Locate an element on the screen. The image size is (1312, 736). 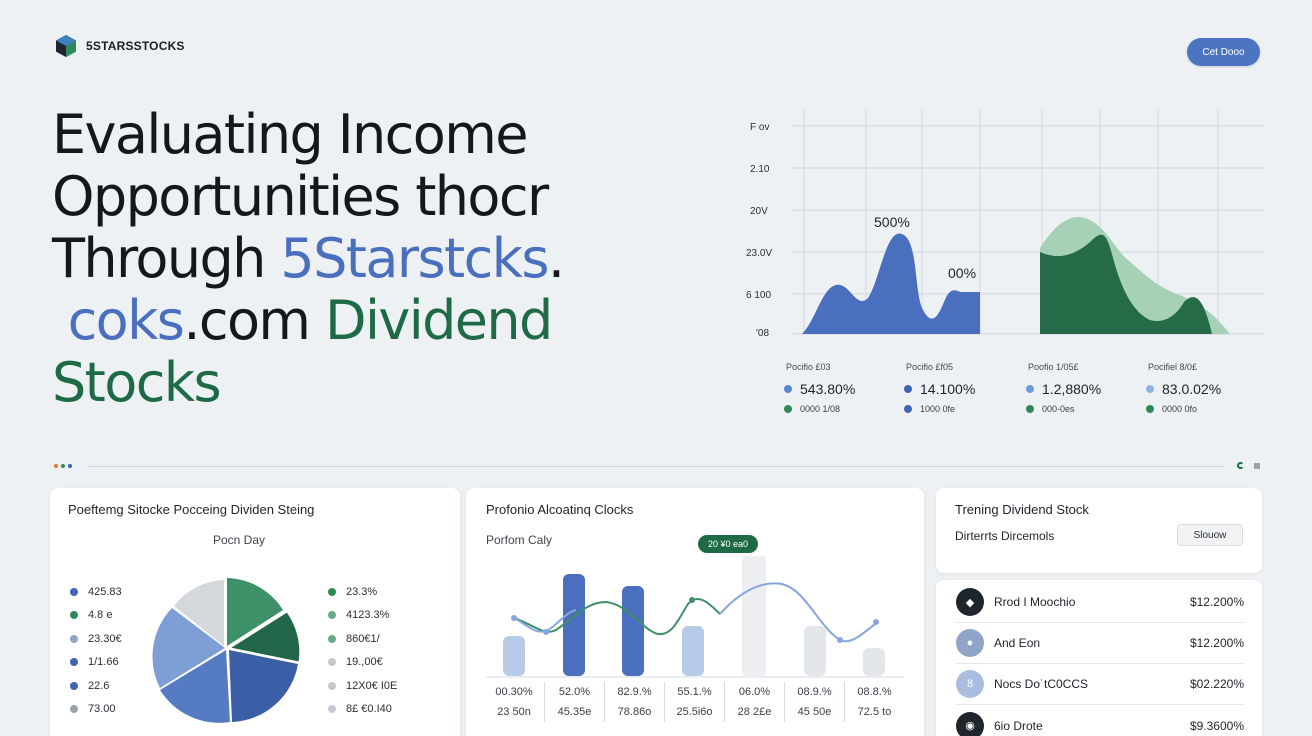
stat-value: 1.2,880% is located at coordinates (1072, 389).